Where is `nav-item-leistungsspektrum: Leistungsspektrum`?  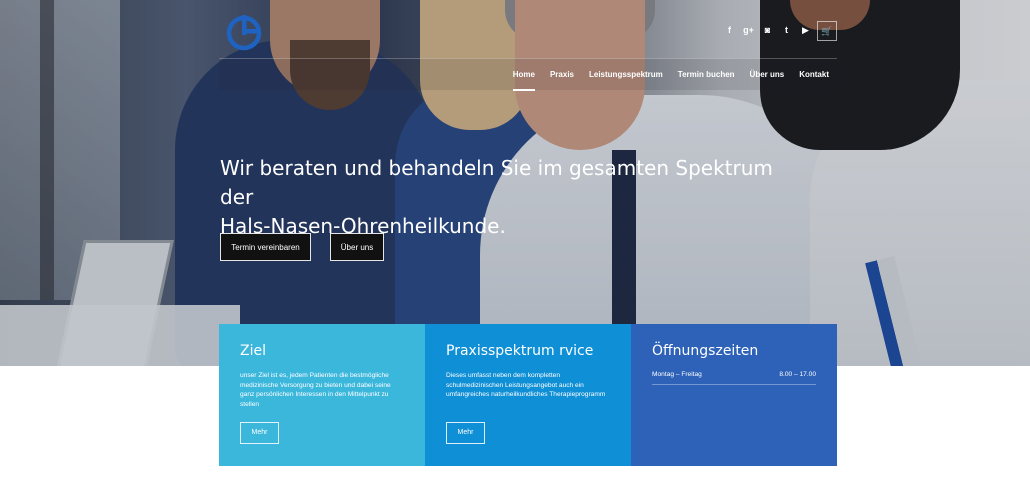 nav-item-leistungsspektrum: Leistungsspektrum is located at coordinates (626, 75).